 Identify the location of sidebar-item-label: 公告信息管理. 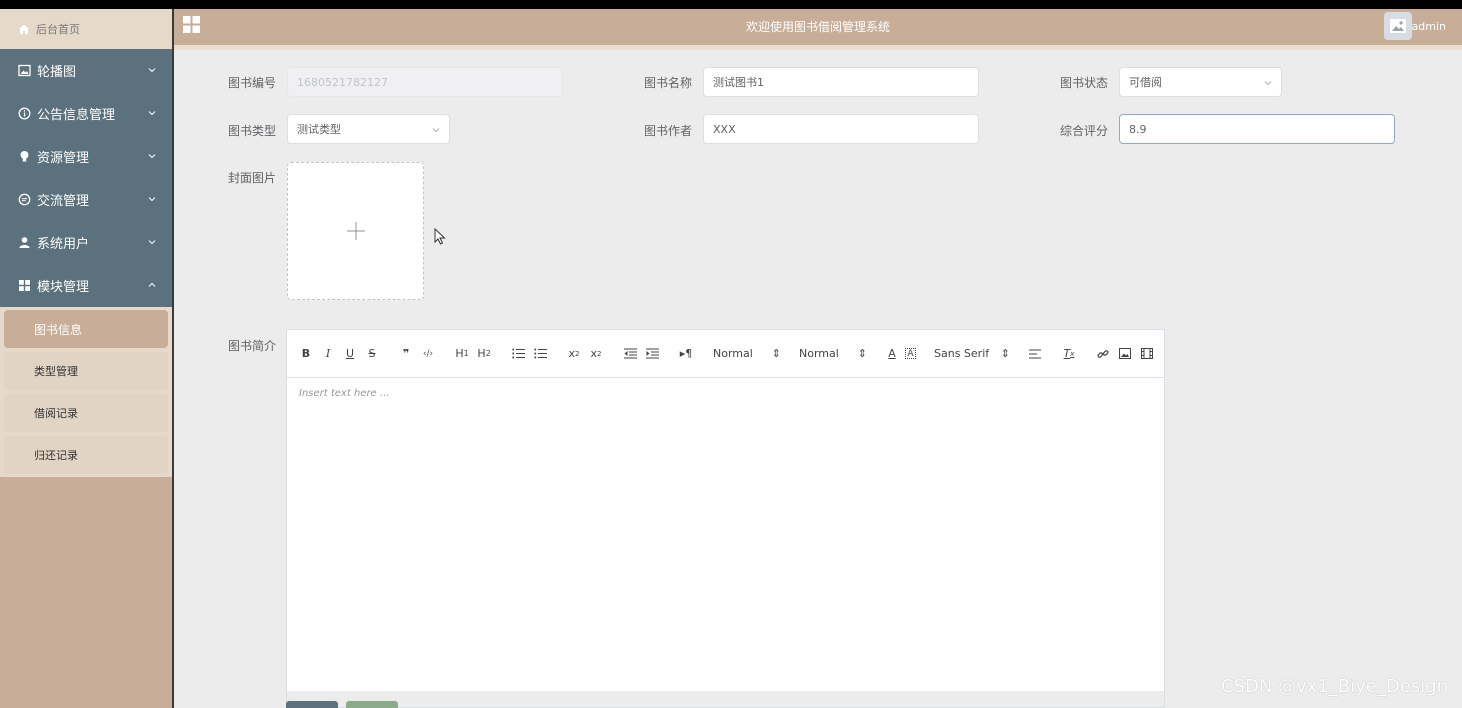
(76, 115).